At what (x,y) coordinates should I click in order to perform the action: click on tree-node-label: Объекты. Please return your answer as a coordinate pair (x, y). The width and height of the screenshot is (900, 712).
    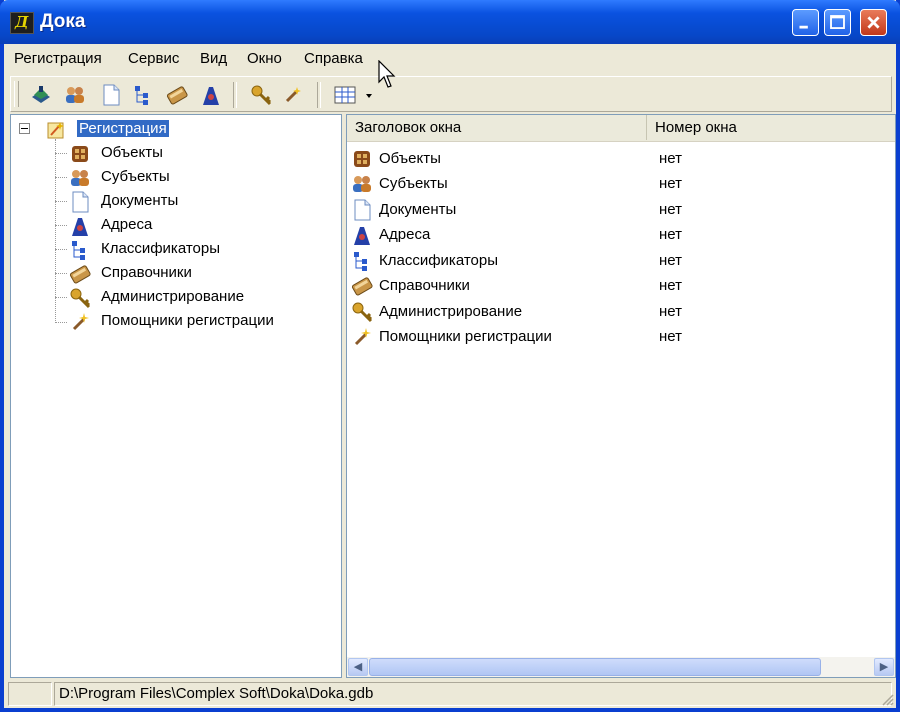
    Looking at the image, I should click on (132, 152).